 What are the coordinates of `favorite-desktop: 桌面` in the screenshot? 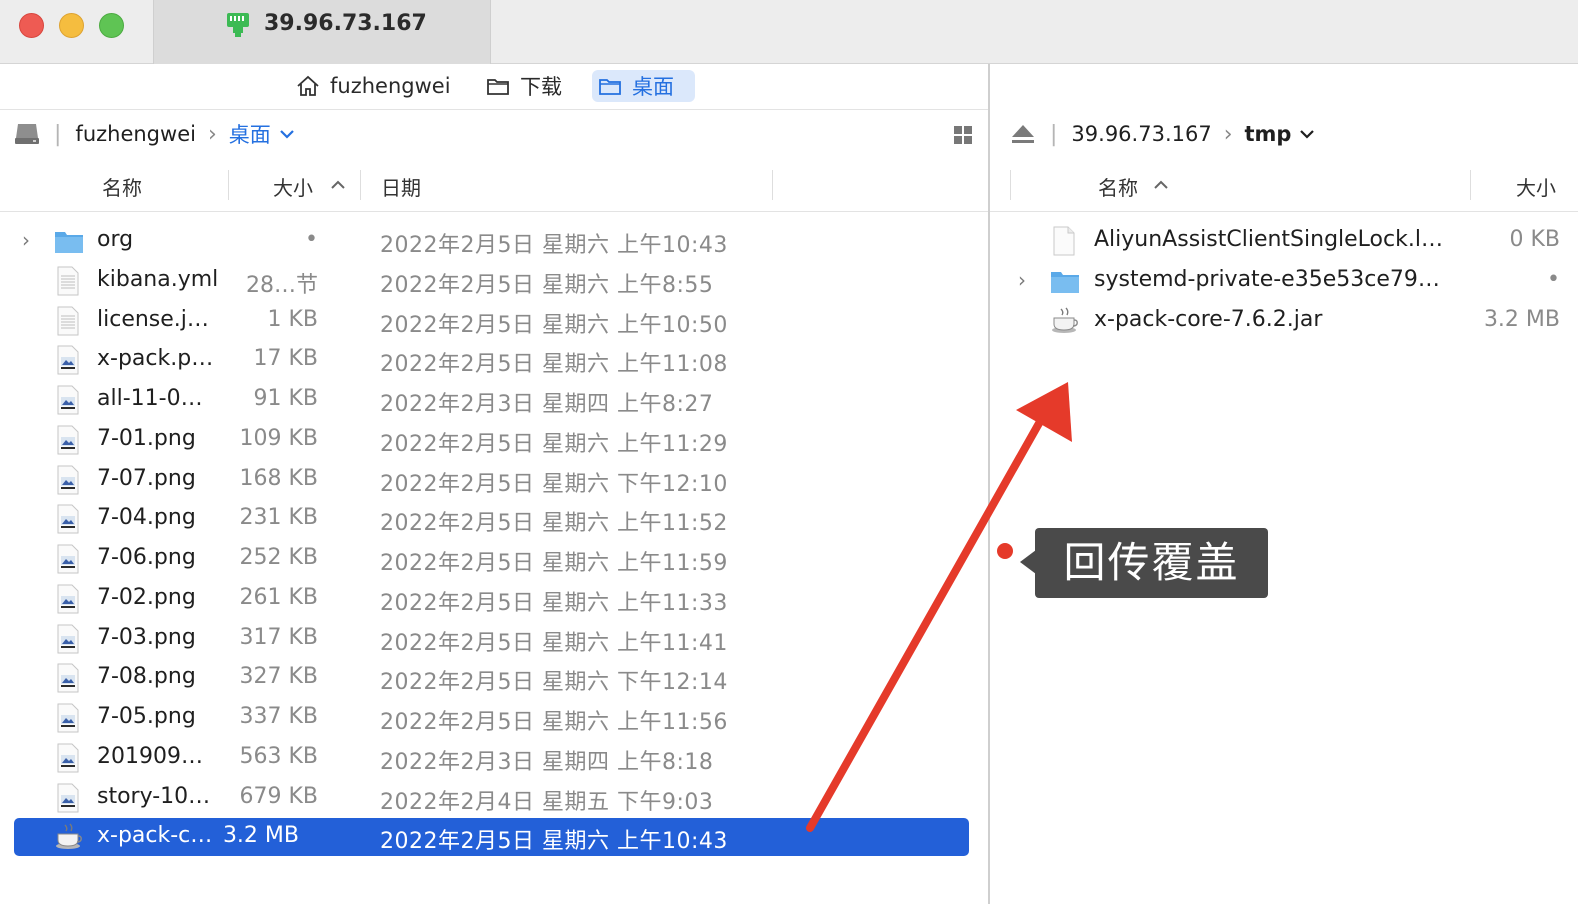 It's located at (643, 86).